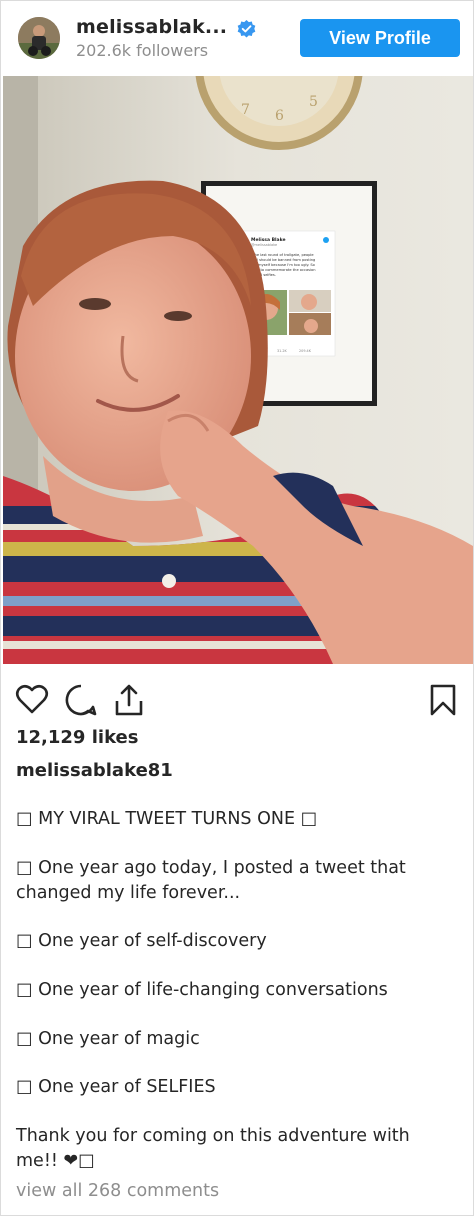 The image size is (474, 1216). I want to click on avatar, so click(39, 38).